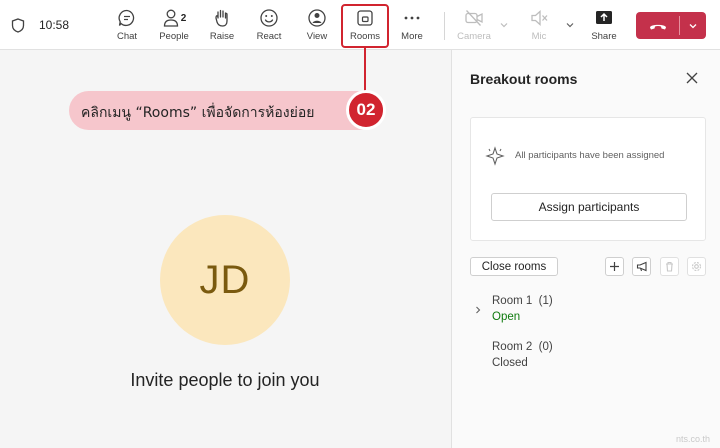 The height and width of the screenshot is (448, 720). What do you see at coordinates (693, 439) in the screenshot?
I see `watermark: nts.co.th` at bounding box center [693, 439].